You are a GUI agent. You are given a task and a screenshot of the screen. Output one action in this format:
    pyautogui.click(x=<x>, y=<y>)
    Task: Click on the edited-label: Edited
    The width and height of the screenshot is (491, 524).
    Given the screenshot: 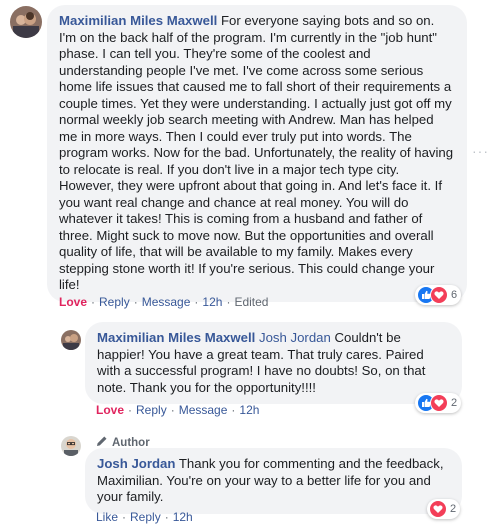 What is the action you would take?
    pyautogui.click(x=251, y=302)
    